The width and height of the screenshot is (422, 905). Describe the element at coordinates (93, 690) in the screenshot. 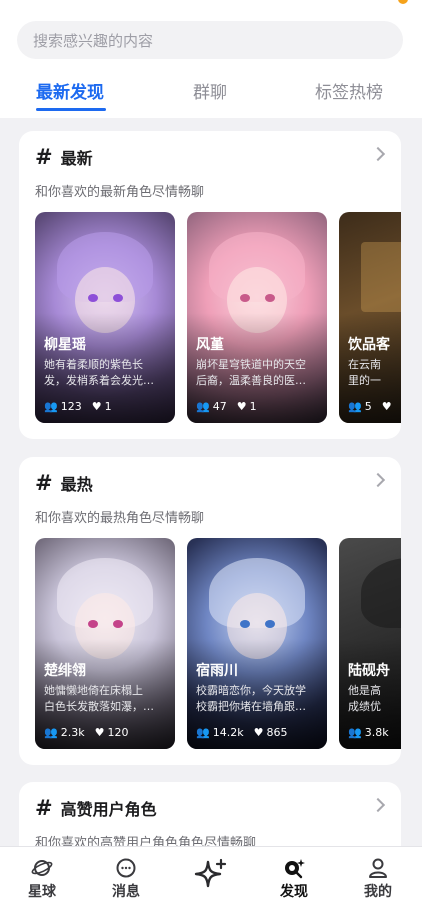

I see `description-line: 她慵懒地倚在床榻上` at that location.